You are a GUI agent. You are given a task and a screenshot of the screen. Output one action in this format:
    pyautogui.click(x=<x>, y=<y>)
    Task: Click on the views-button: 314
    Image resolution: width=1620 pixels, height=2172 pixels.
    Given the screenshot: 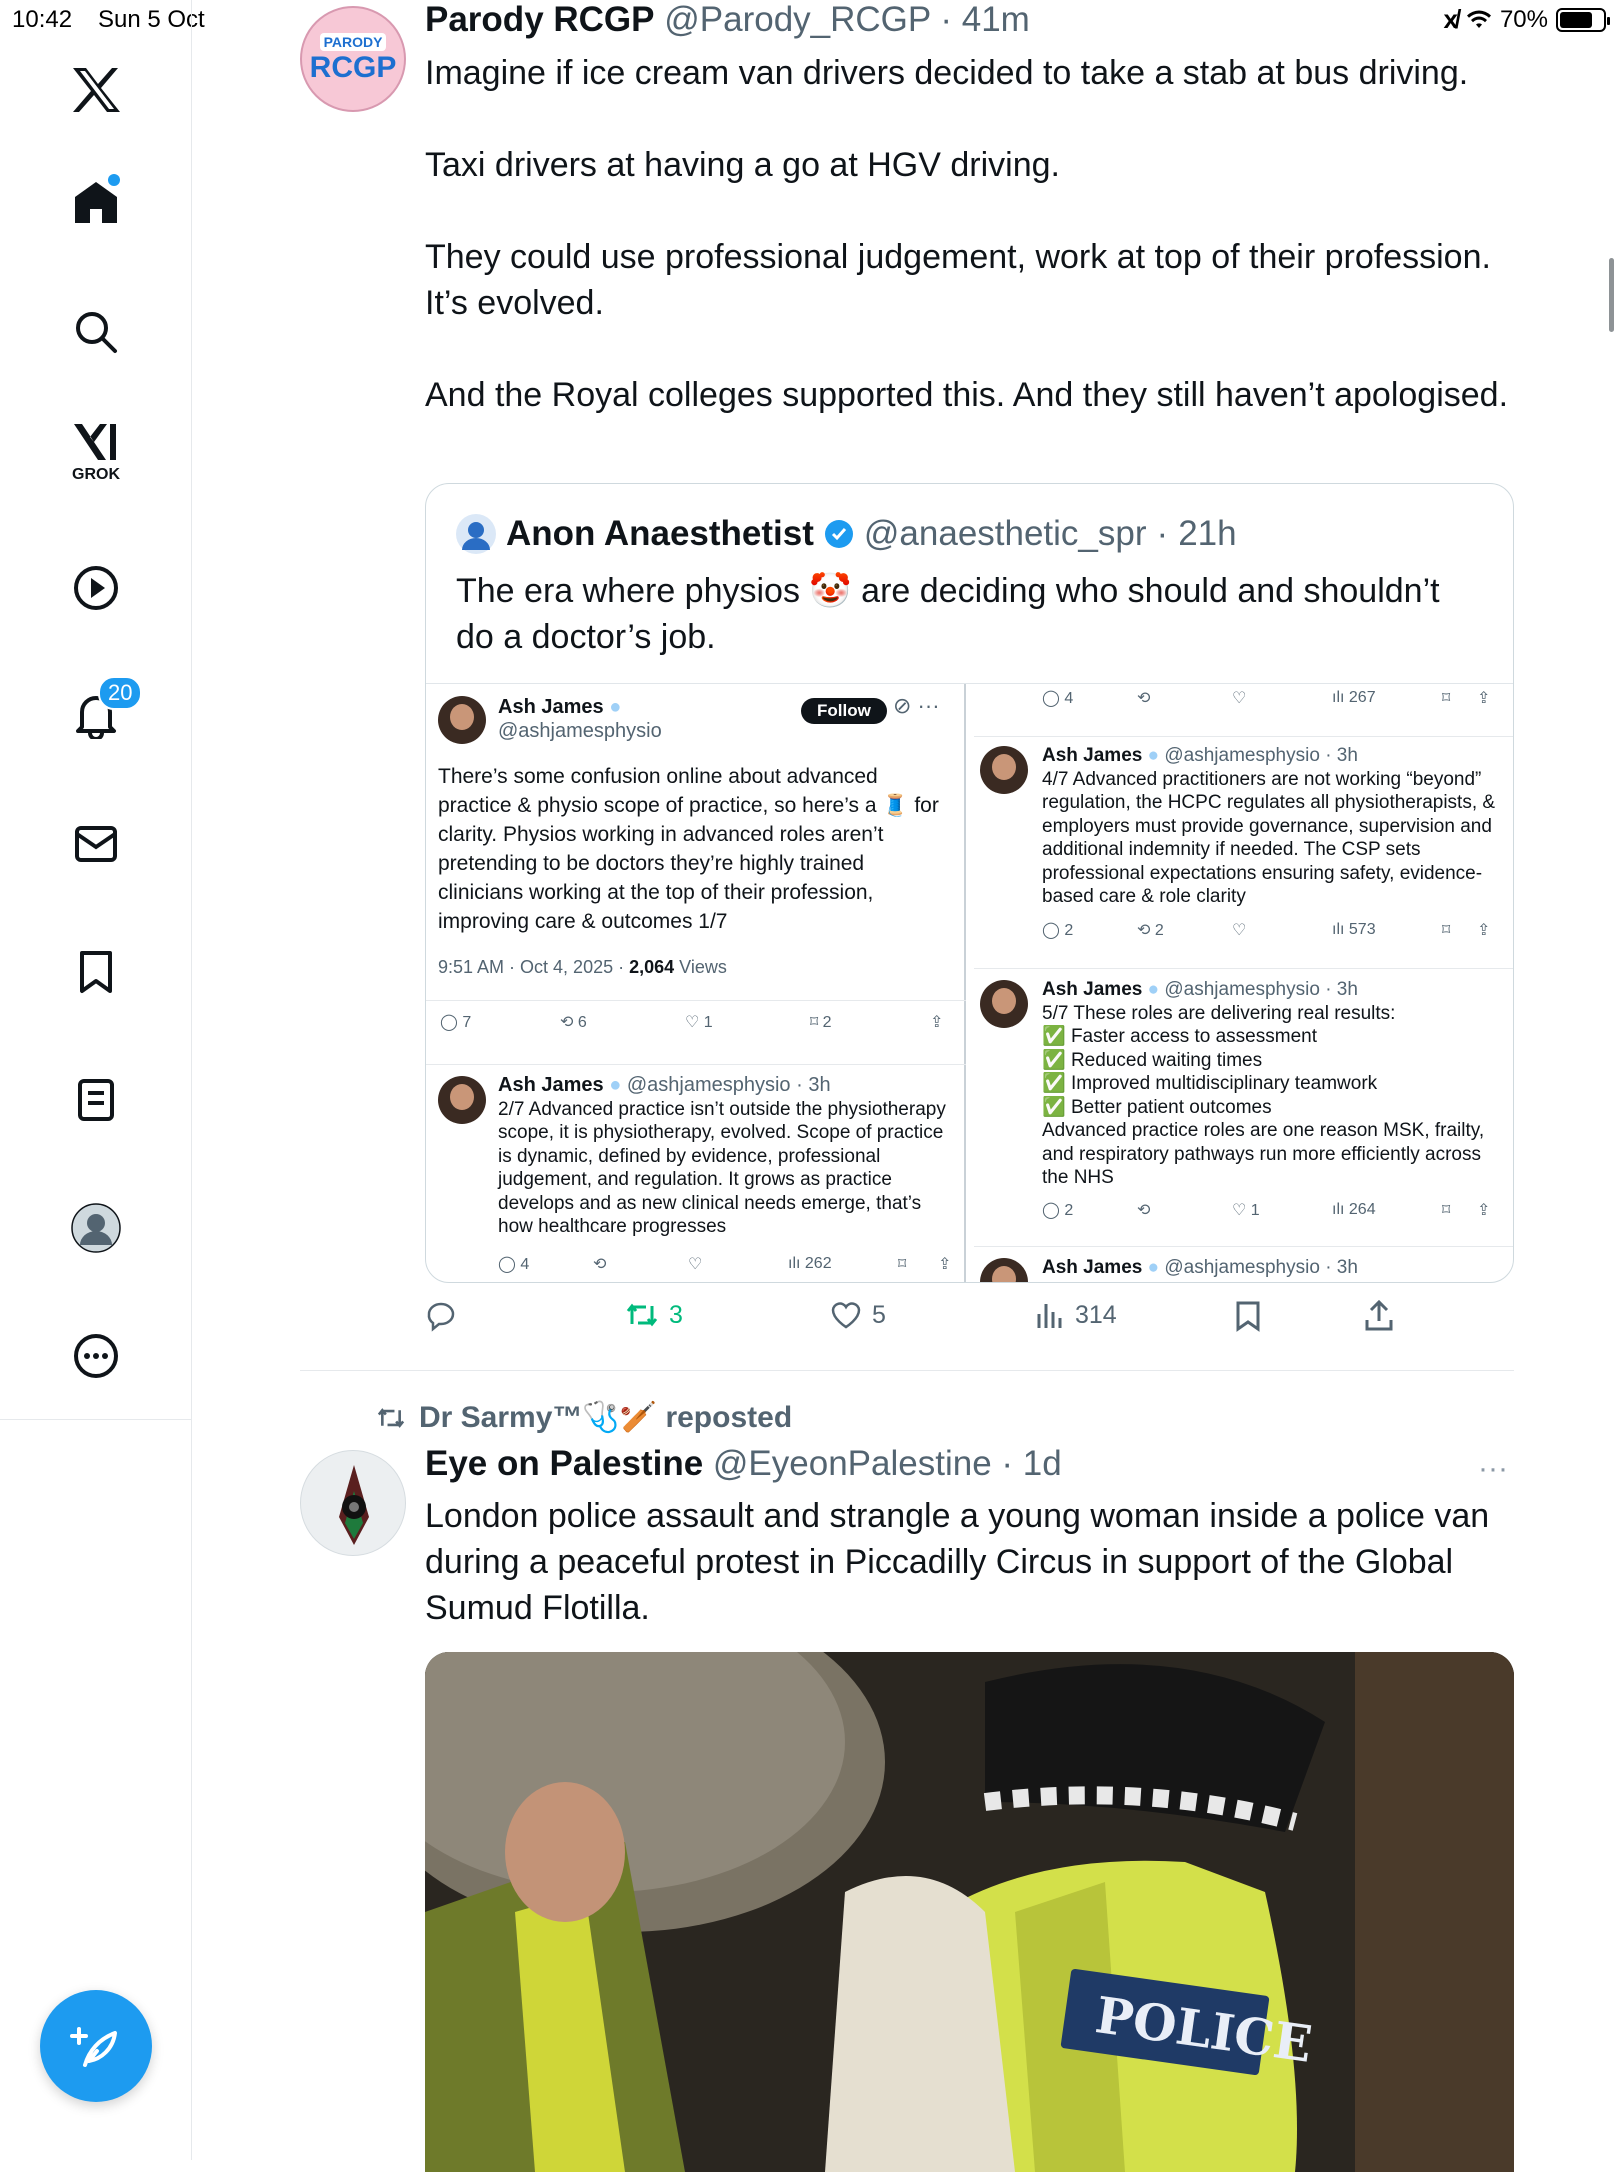 What is the action you would take?
    pyautogui.click(x=1076, y=1315)
    